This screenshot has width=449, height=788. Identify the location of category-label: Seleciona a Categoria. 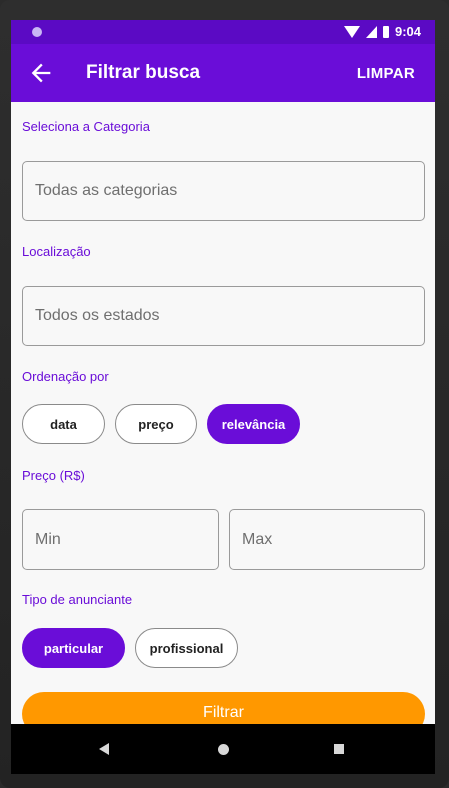
(86, 126).